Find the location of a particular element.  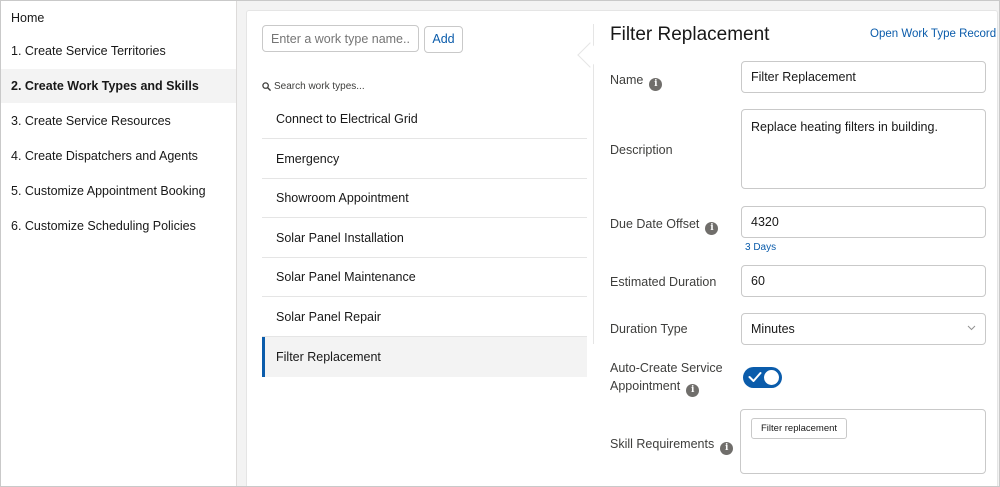

description-field: Replace heating filters in building. is located at coordinates (863, 149).